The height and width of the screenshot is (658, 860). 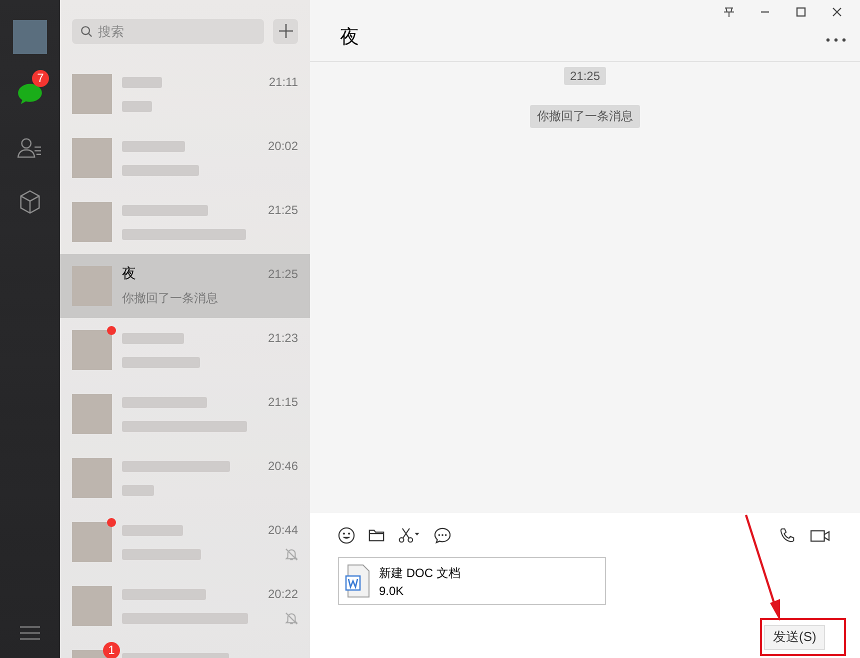 What do you see at coordinates (472, 581) in the screenshot?
I see `file-attachment-card: 新建 DOC 文档 9.0K` at bounding box center [472, 581].